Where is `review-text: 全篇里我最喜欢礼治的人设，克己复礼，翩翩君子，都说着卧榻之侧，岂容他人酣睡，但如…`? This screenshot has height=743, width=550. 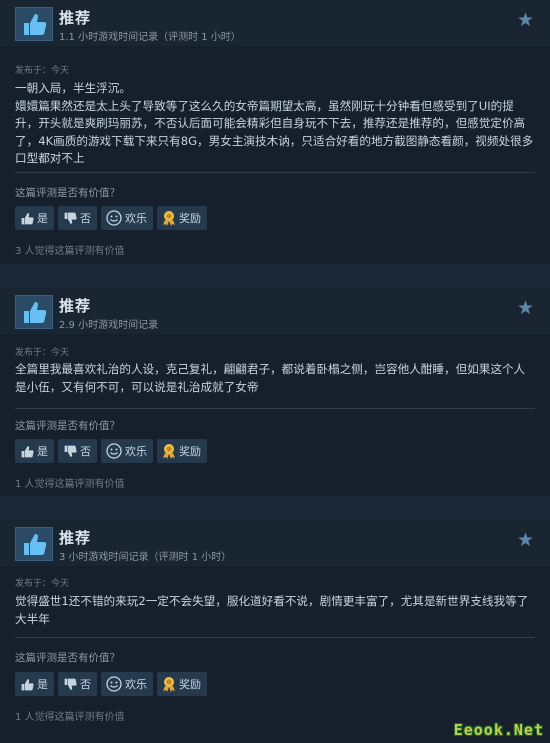
review-text: 全篇里我最喜欢礼治的人设，克己复礼，翩翩君子，都说着卧榻之侧，岂容他人酣睡，但如… is located at coordinates (270, 378).